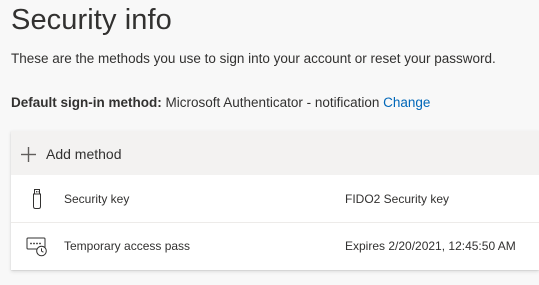 This screenshot has width=539, height=285. Describe the element at coordinates (430, 246) in the screenshot. I see `method-detail: Expires 2/20/2021, 12:45:50 AM` at that location.